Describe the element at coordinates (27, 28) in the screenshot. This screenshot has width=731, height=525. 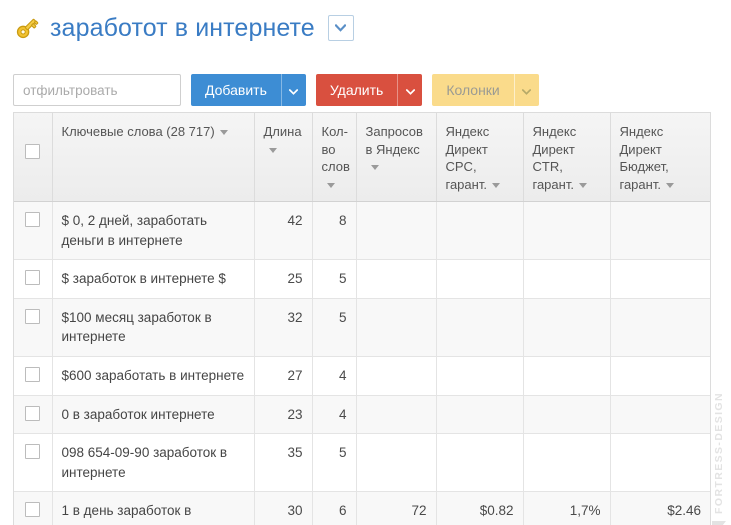
I see `key-icon` at that location.